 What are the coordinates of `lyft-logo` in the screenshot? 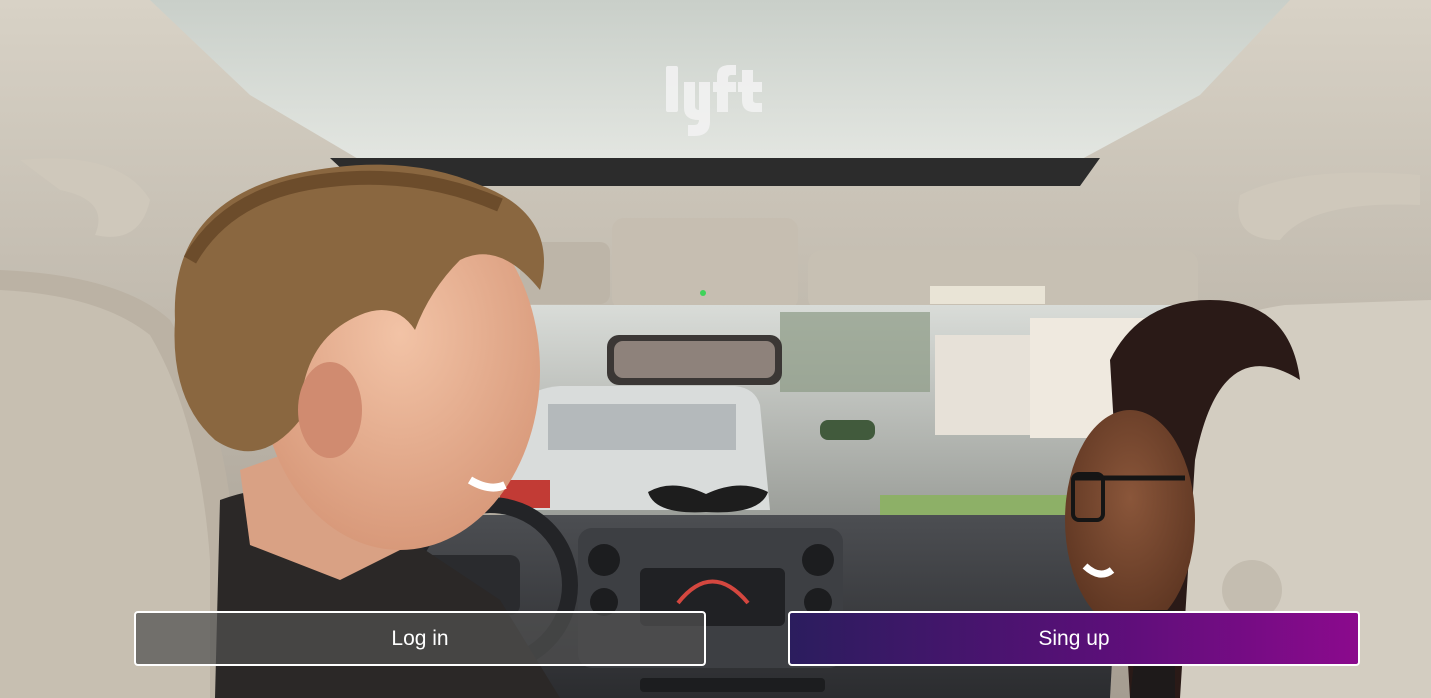 It's located at (714, 100).